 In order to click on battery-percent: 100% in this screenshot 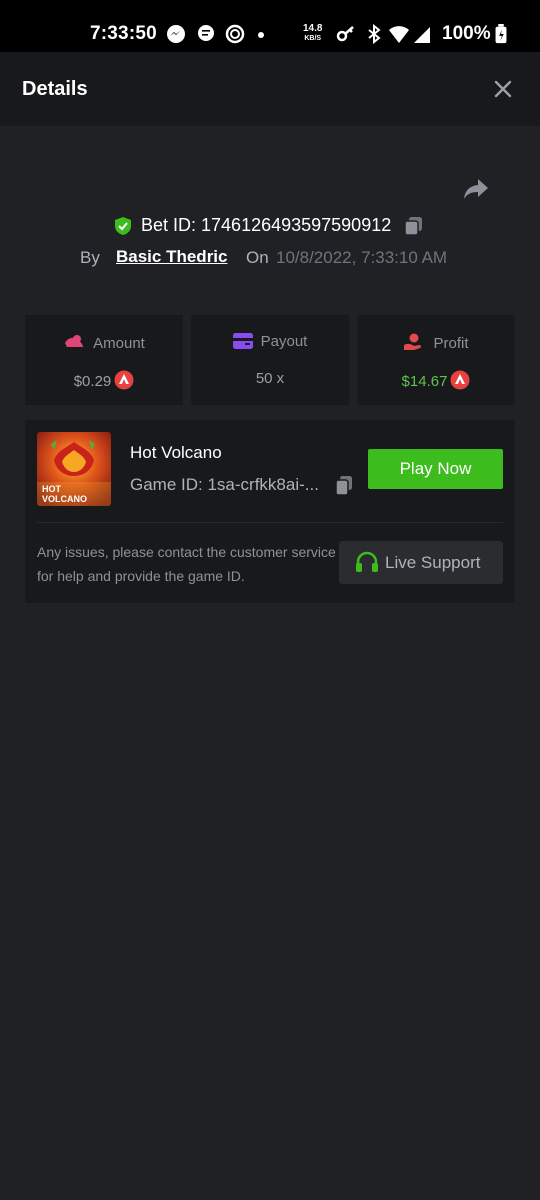, I will do `click(466, 33)`.